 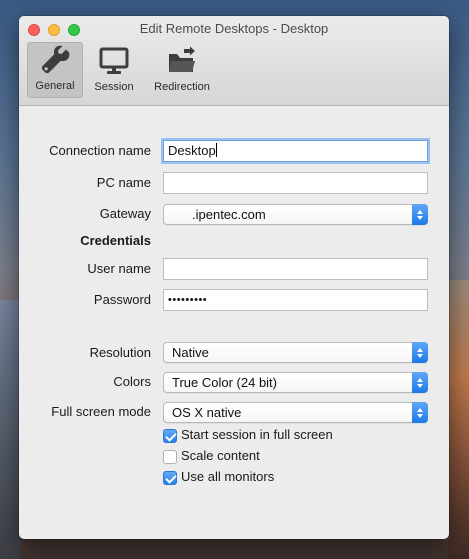 What do you see at coordinates (257, 434) in the screenshot?
I see `start-full-screen-label: Start session in full screen` at bounding box center [257, 434].